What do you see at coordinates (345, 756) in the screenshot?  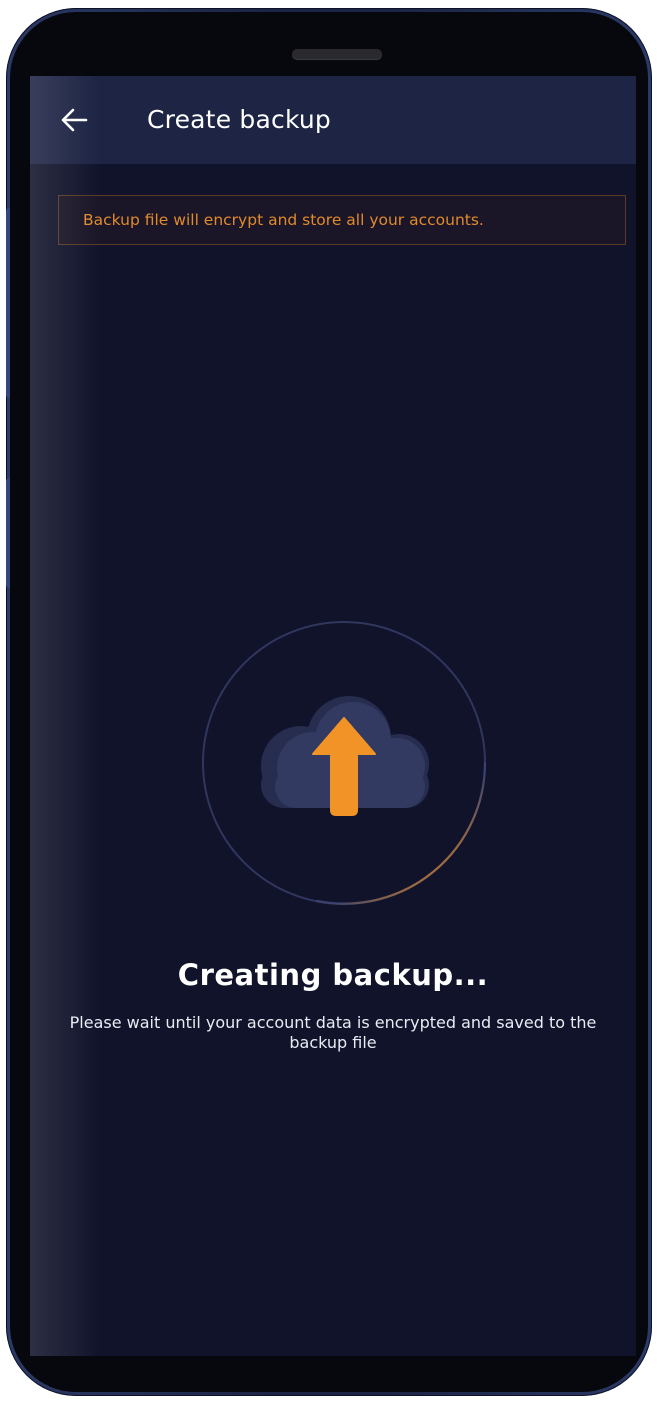 I see `cloud-upload-icon` at bounding box center [345, 756].